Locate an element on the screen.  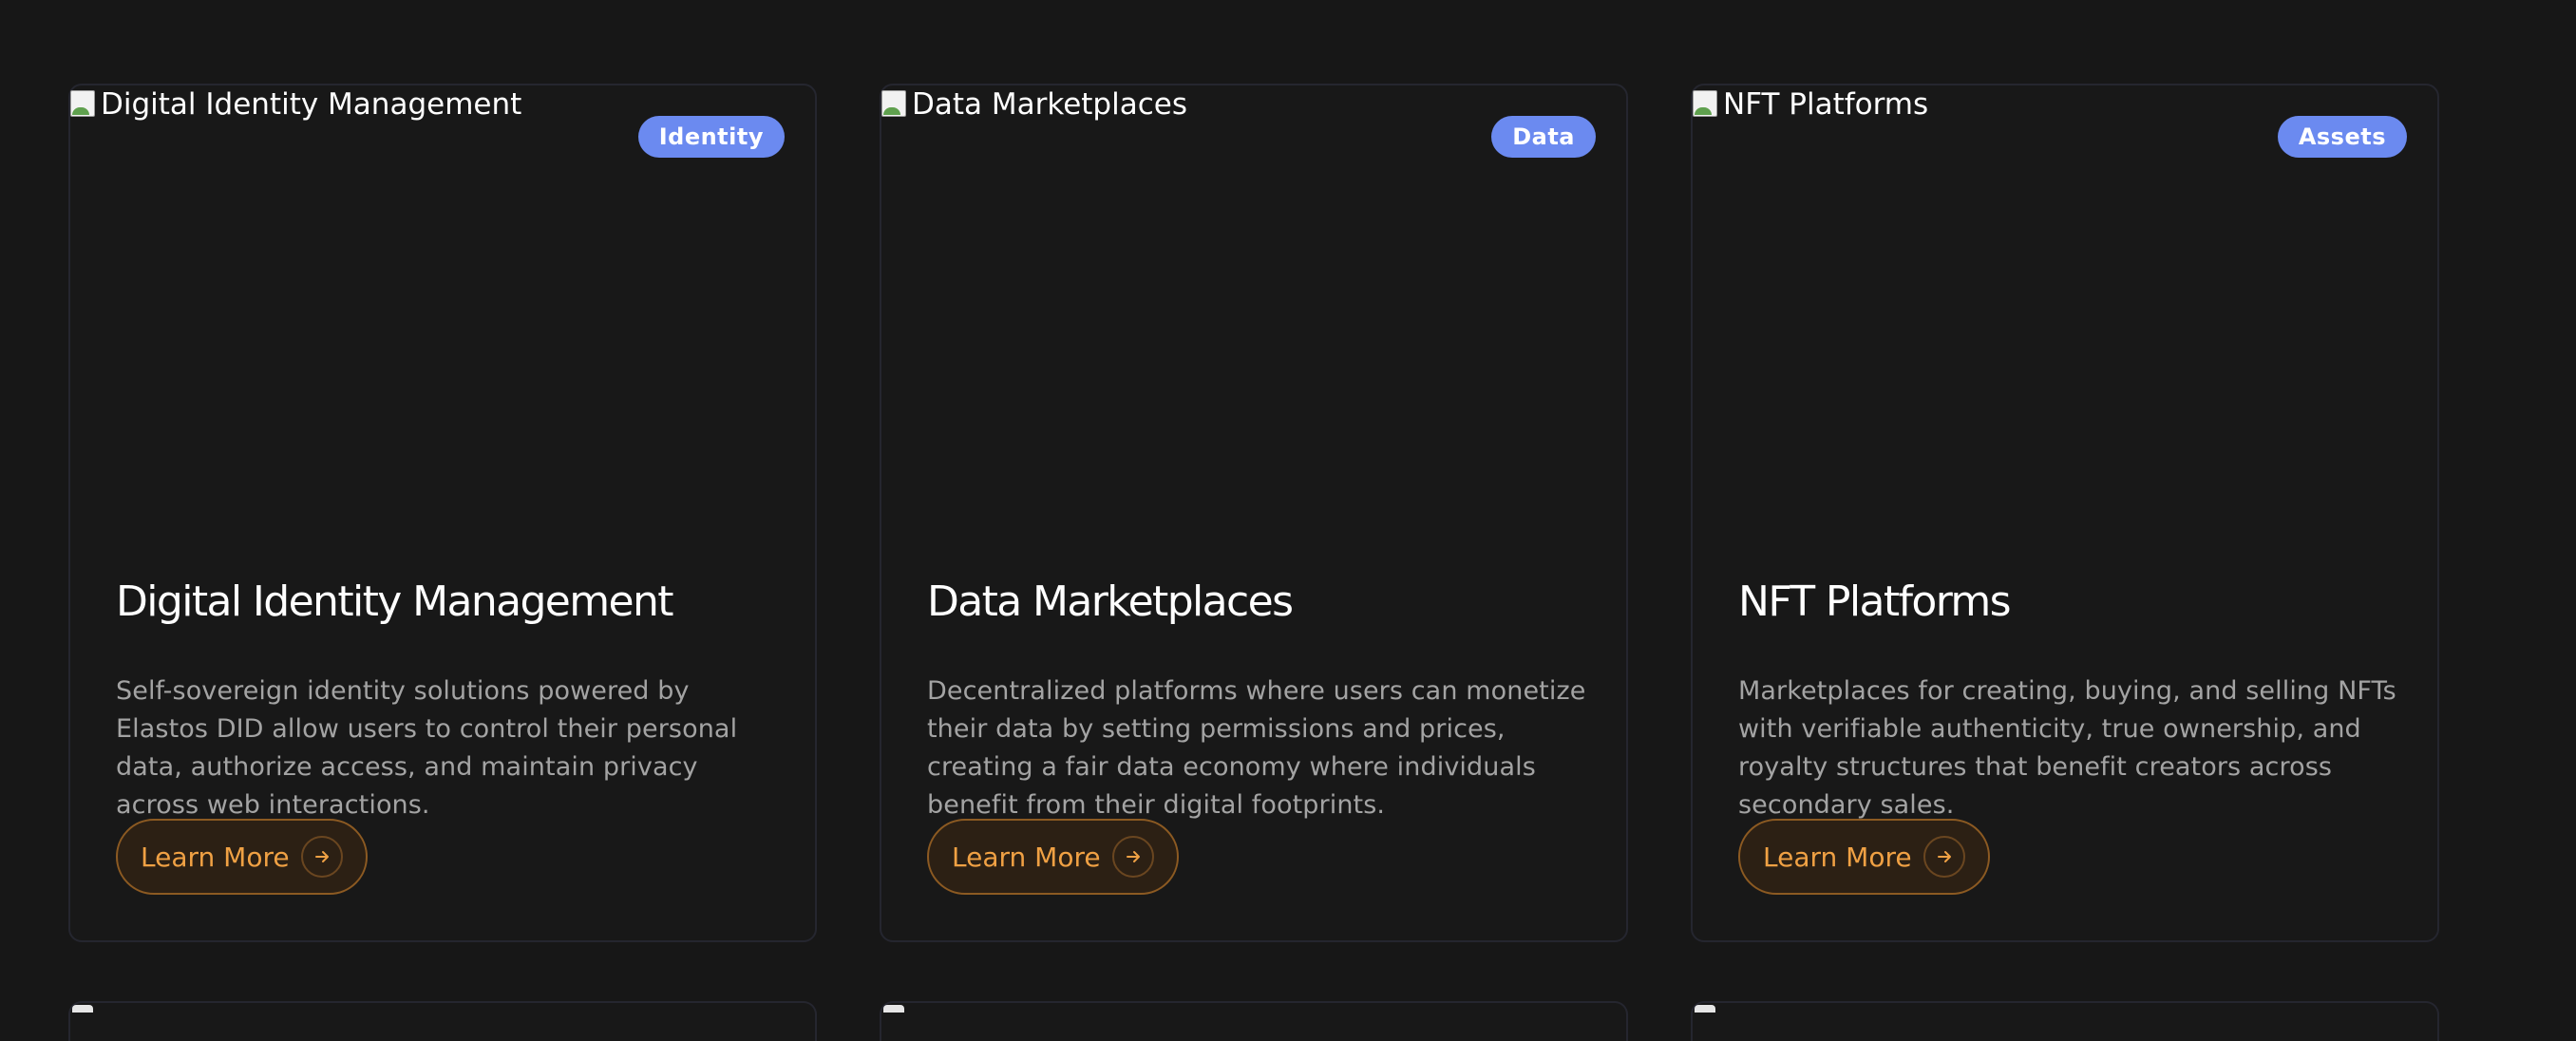
card-title: Digital Identity Management is located at coordinates (395, 601).